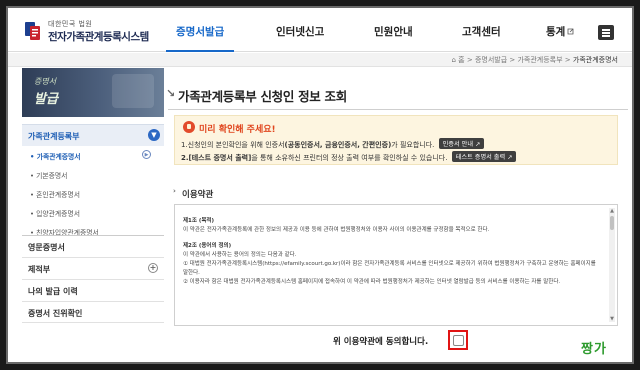 This screenshot has width=640, height=370. What do you see at coordinates (93, 135) in the screenshot?
I see `sidebar-category-family-register: 가족관계등록부 ▼` at bounding box center [93, 135].